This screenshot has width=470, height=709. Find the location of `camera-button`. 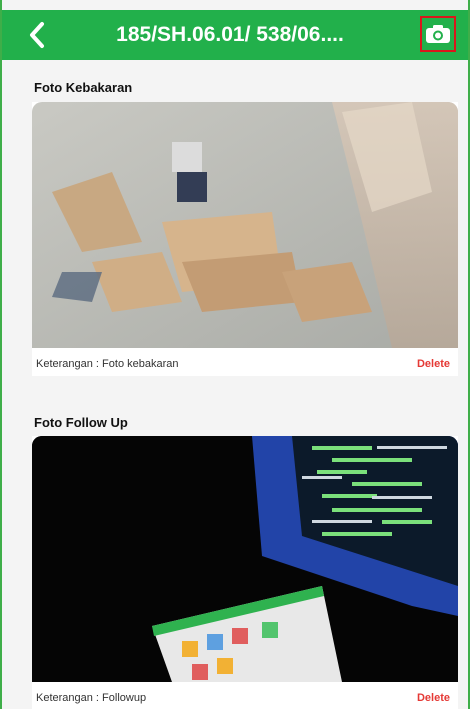

camera-button is located at coordinates (438, 34).